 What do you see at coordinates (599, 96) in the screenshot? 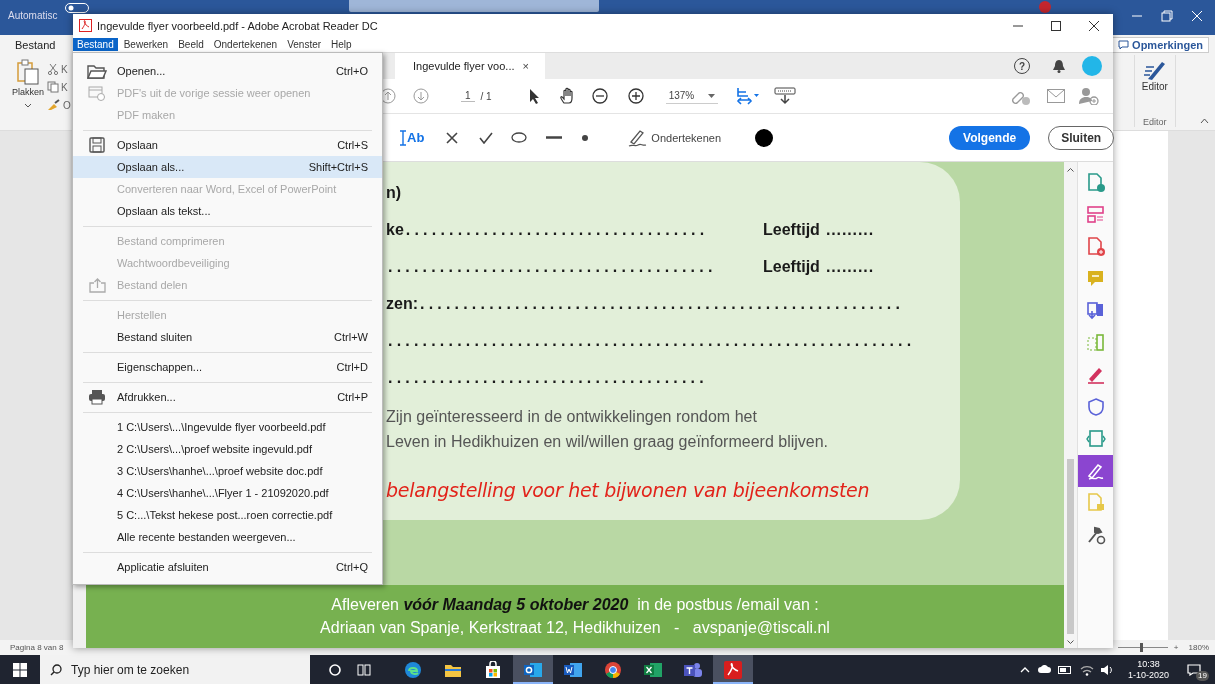
I see `zoom-out-icon` at bounding box center [599, 96].